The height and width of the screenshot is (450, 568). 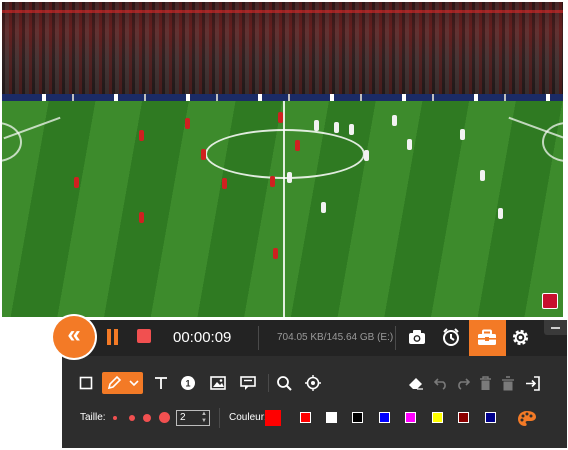 I want to click on eraser-tool, so click(x=416, y=383).